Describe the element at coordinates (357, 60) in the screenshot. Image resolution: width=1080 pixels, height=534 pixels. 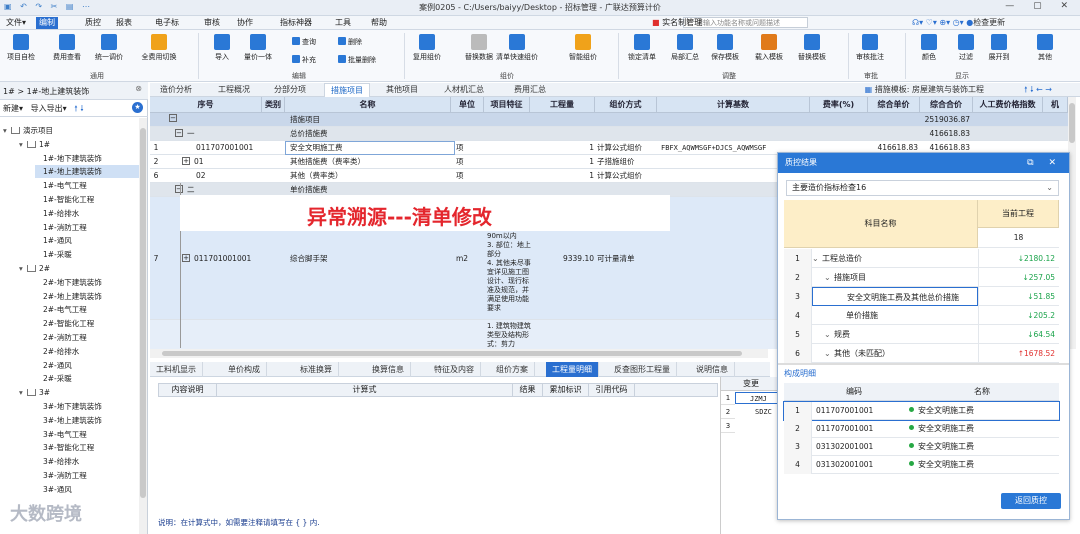
I see `ribbon-small-button: 批量删除` at that location.